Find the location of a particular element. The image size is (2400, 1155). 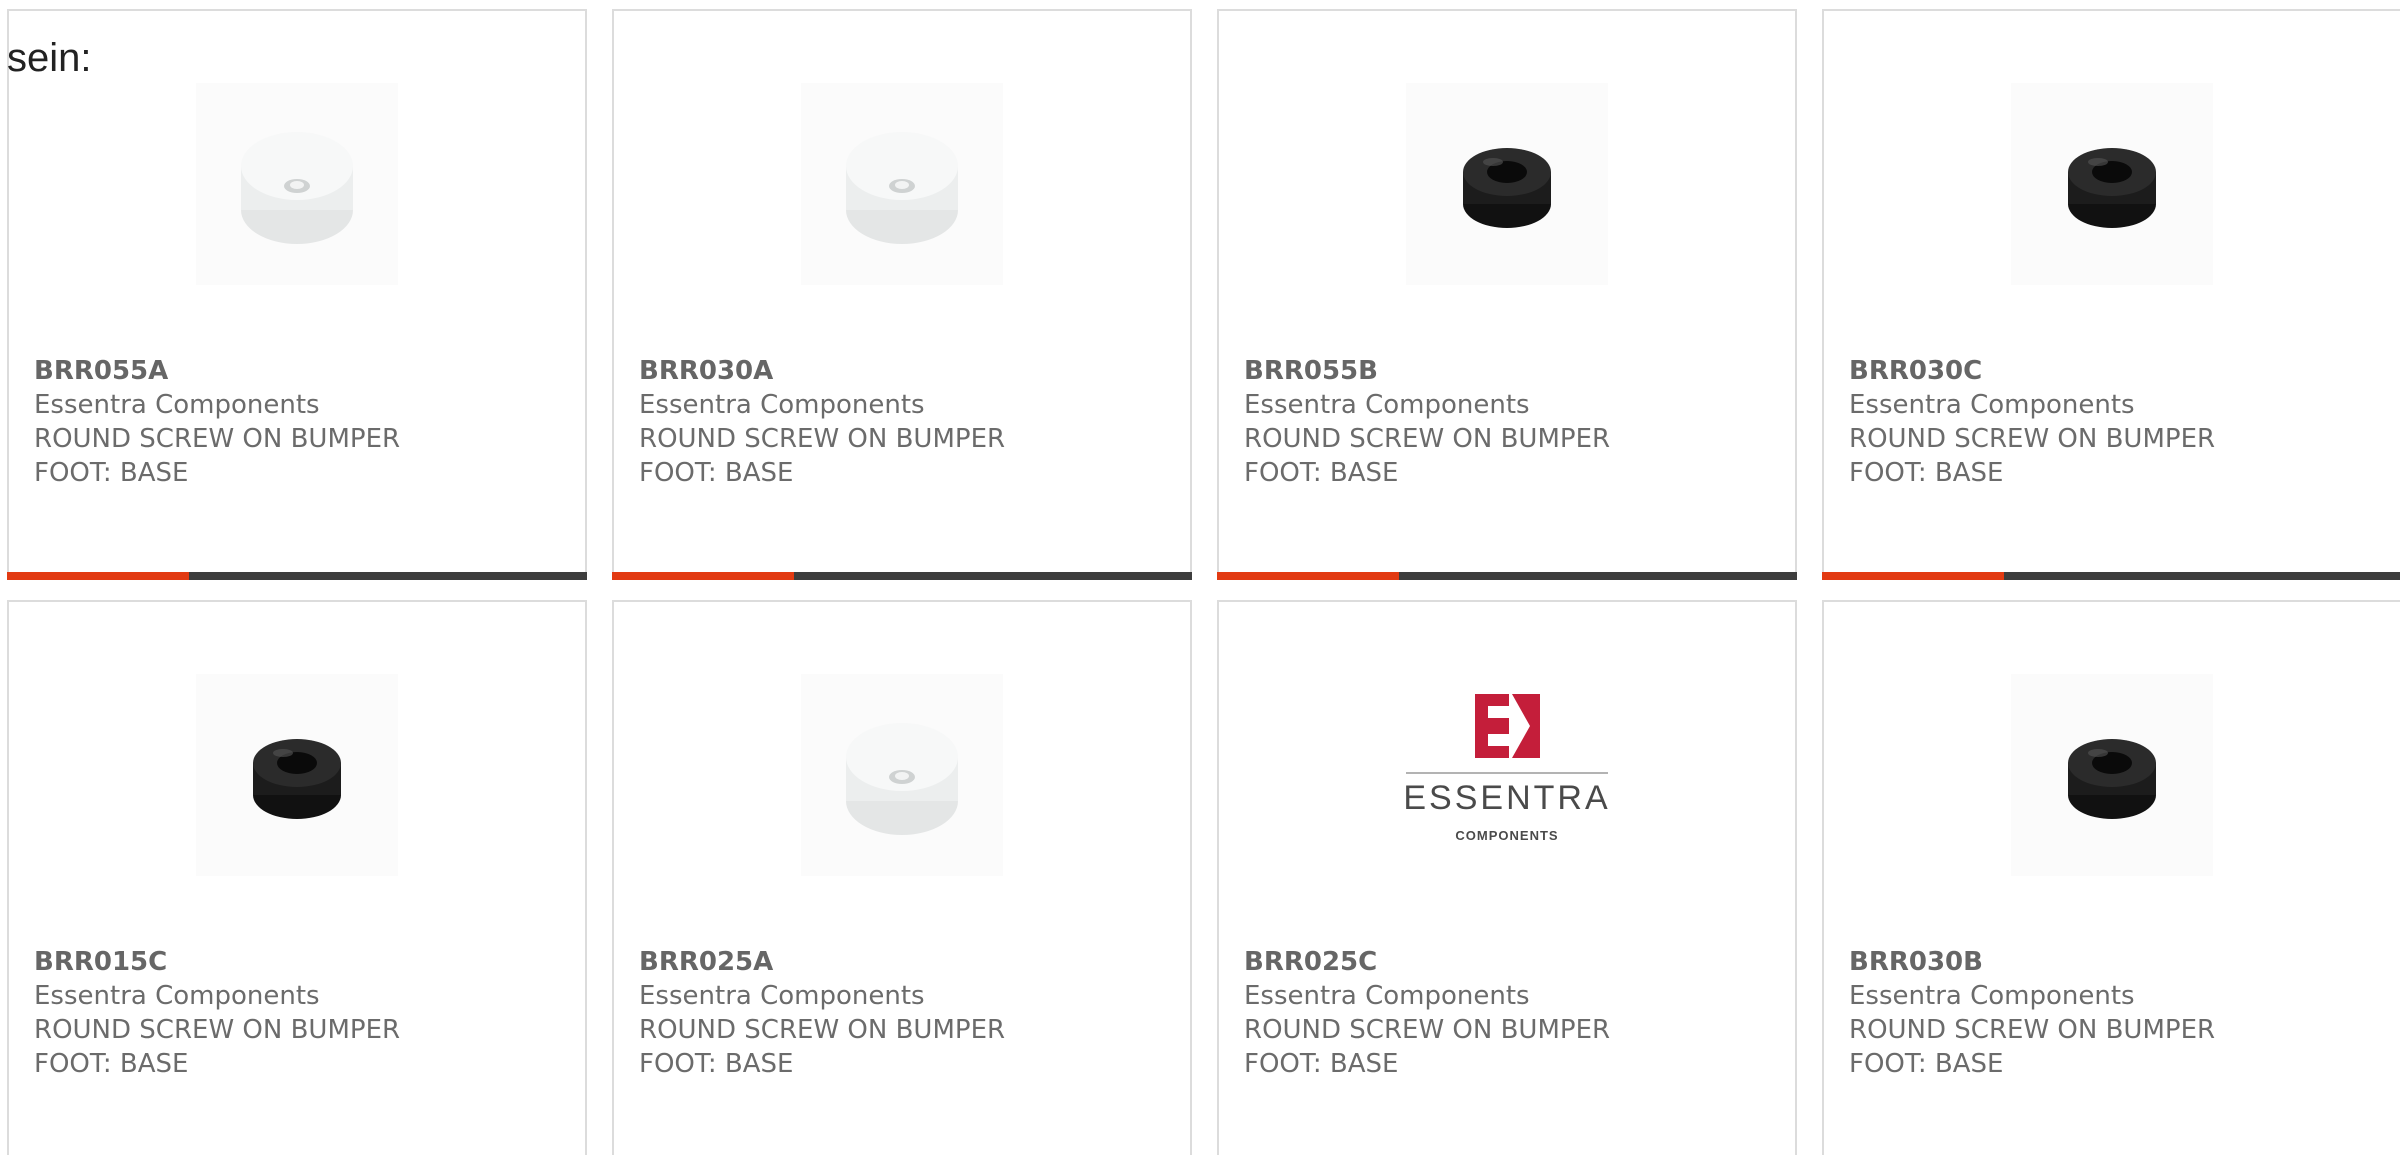

product-sku: BRR030B is located at coordinates (2114, 962).